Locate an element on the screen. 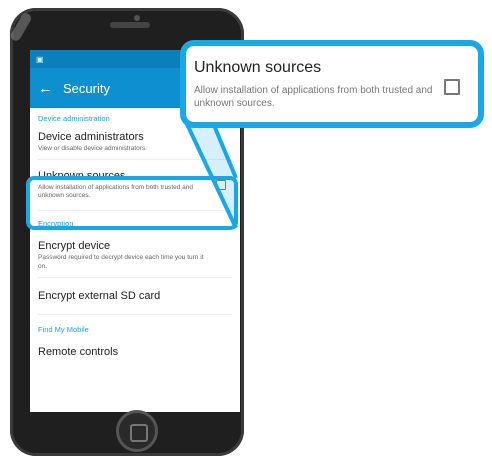 Image resolution: width=492 pixels, height=460 pixels. callout-title: Unknown sources is located at coordinates (258, 67).